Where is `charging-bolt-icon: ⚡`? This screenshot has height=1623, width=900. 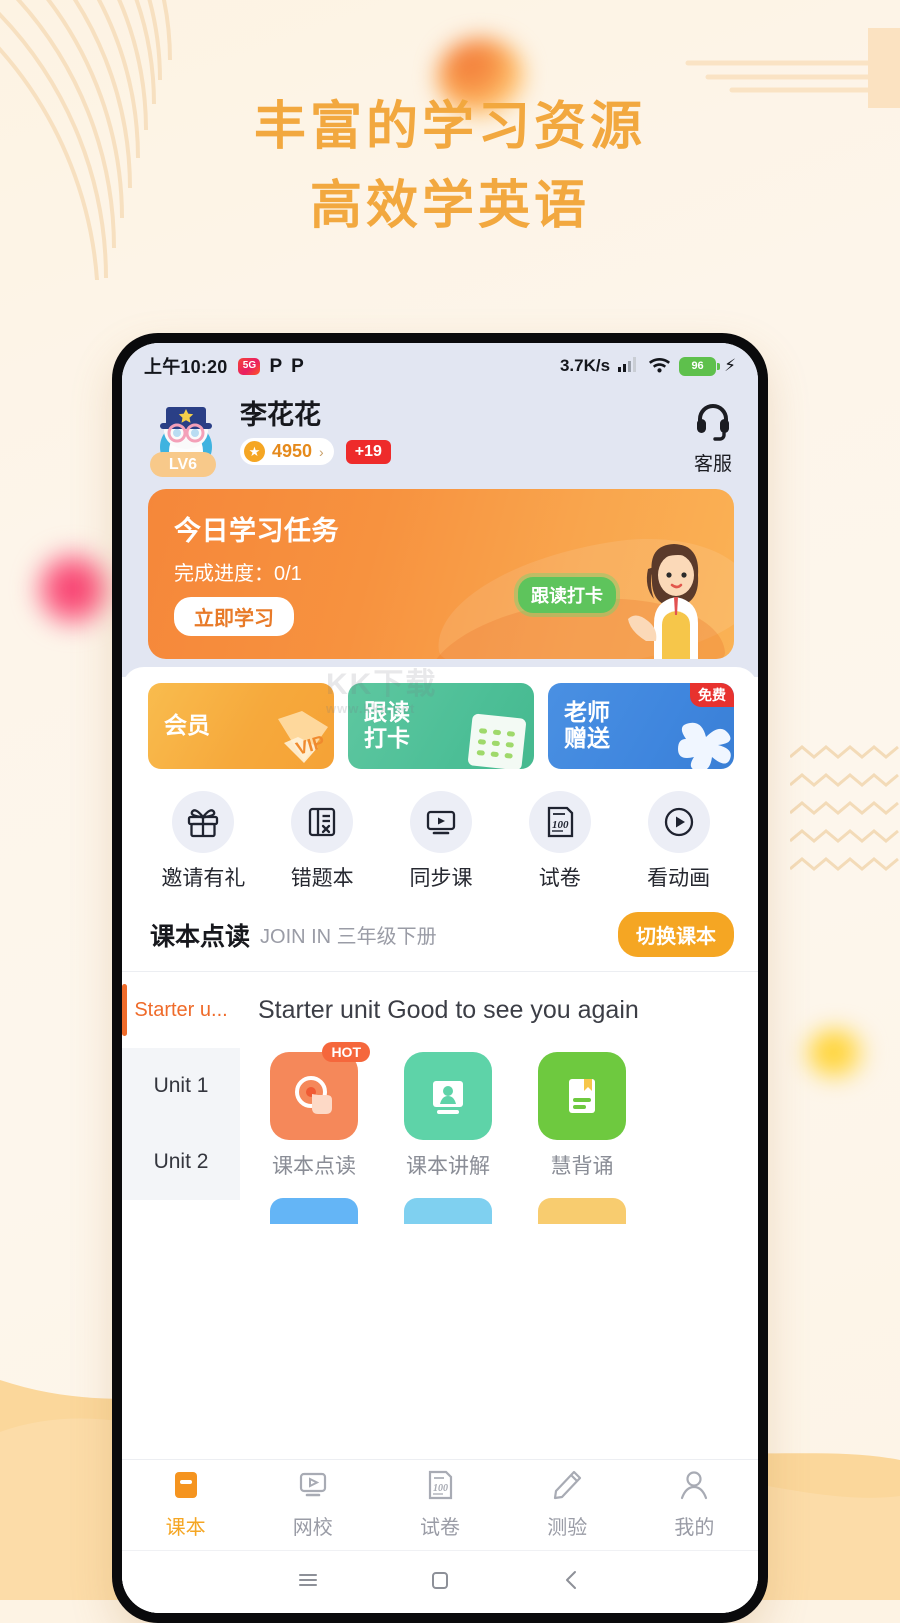
charging-bolt-icon: ⚡ is located at coordinates (730, 365).